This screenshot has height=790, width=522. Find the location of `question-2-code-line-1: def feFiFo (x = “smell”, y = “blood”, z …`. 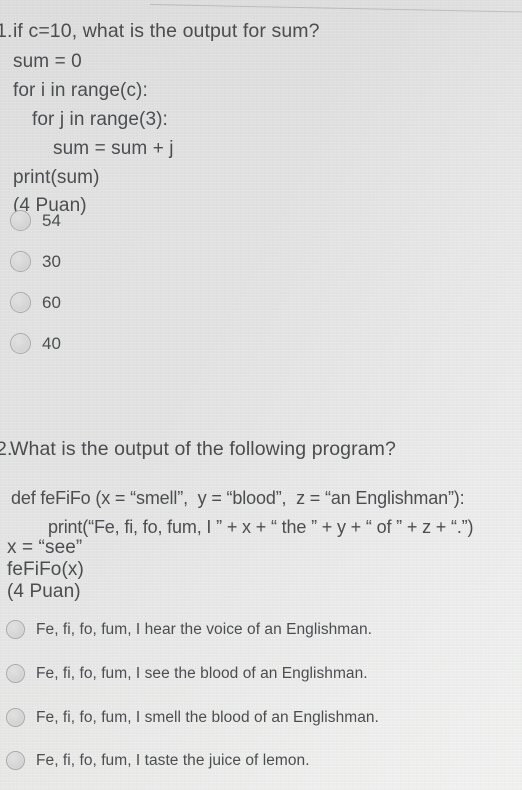

question-2-code-line-1: def feFiFo (x = “smell”, y = “blood”, z … is located at coordinates (238, 498).